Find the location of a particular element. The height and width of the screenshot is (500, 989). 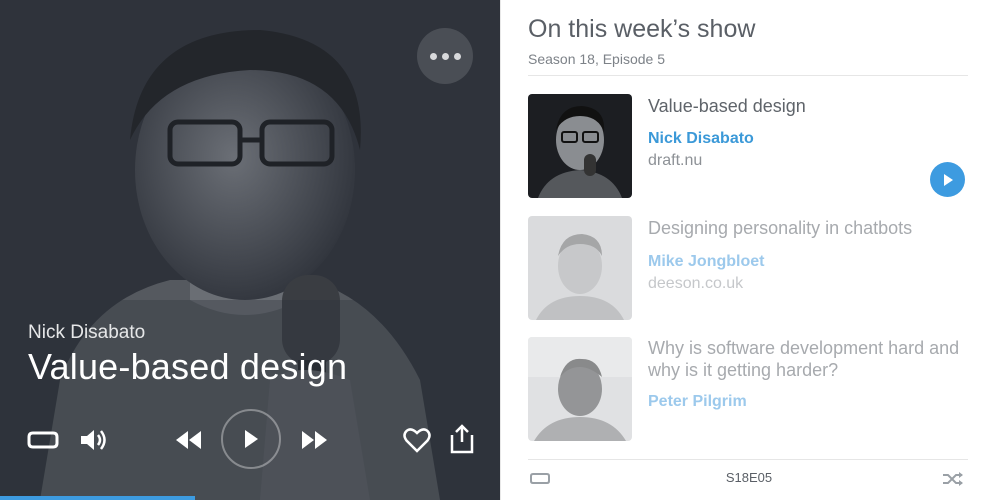

volume-button is located at coordinates (93, 440).